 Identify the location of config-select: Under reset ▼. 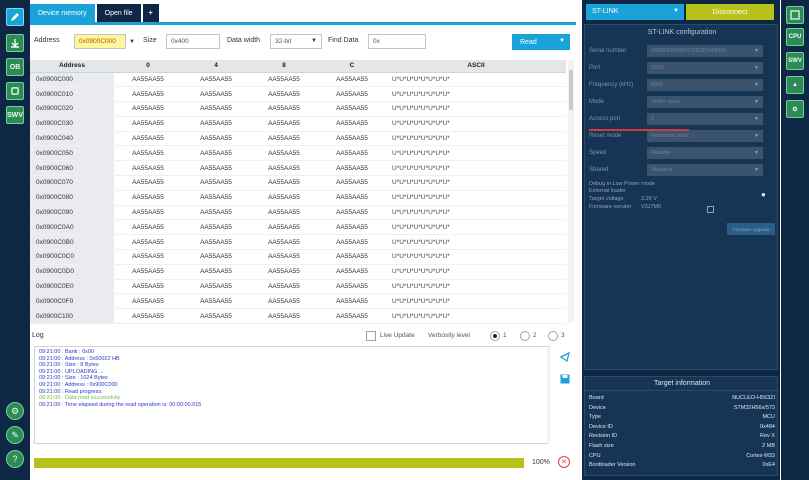
(705, 102).